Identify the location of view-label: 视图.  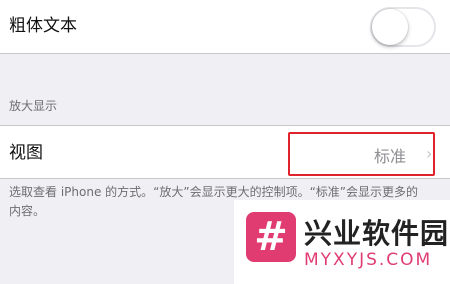
(26, 153).